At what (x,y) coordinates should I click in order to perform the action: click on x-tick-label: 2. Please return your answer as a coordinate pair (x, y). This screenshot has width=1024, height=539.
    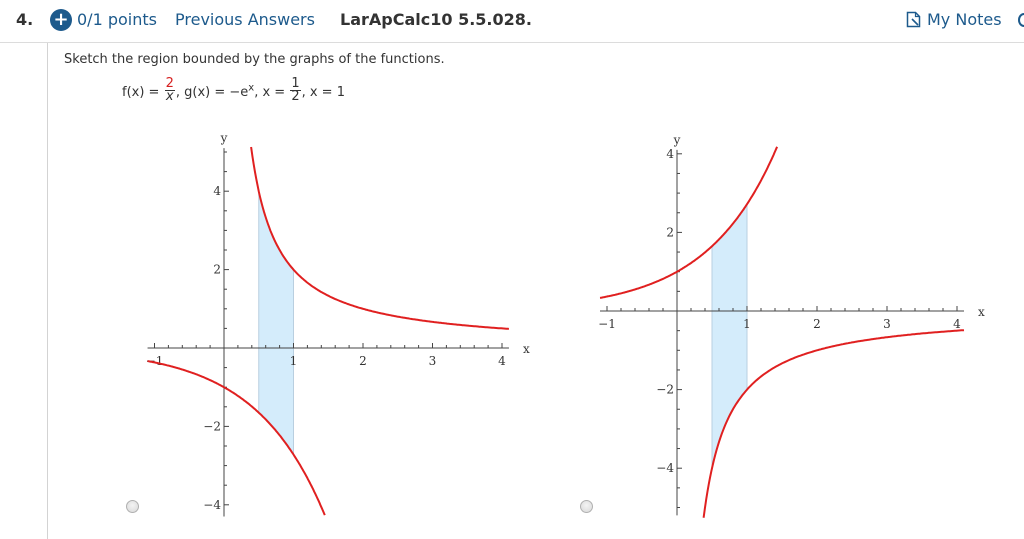
    Looking at the image, I should click on (817, 324).